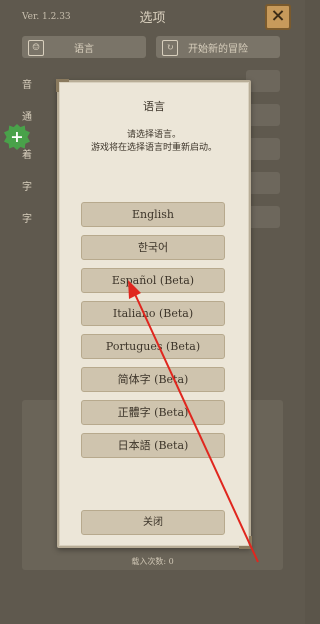 This screenshot has width=320, height=624. Describe the element at coordinates (27, 187) in the screenshot. I see `setting-row-label-4: 字` at that location.